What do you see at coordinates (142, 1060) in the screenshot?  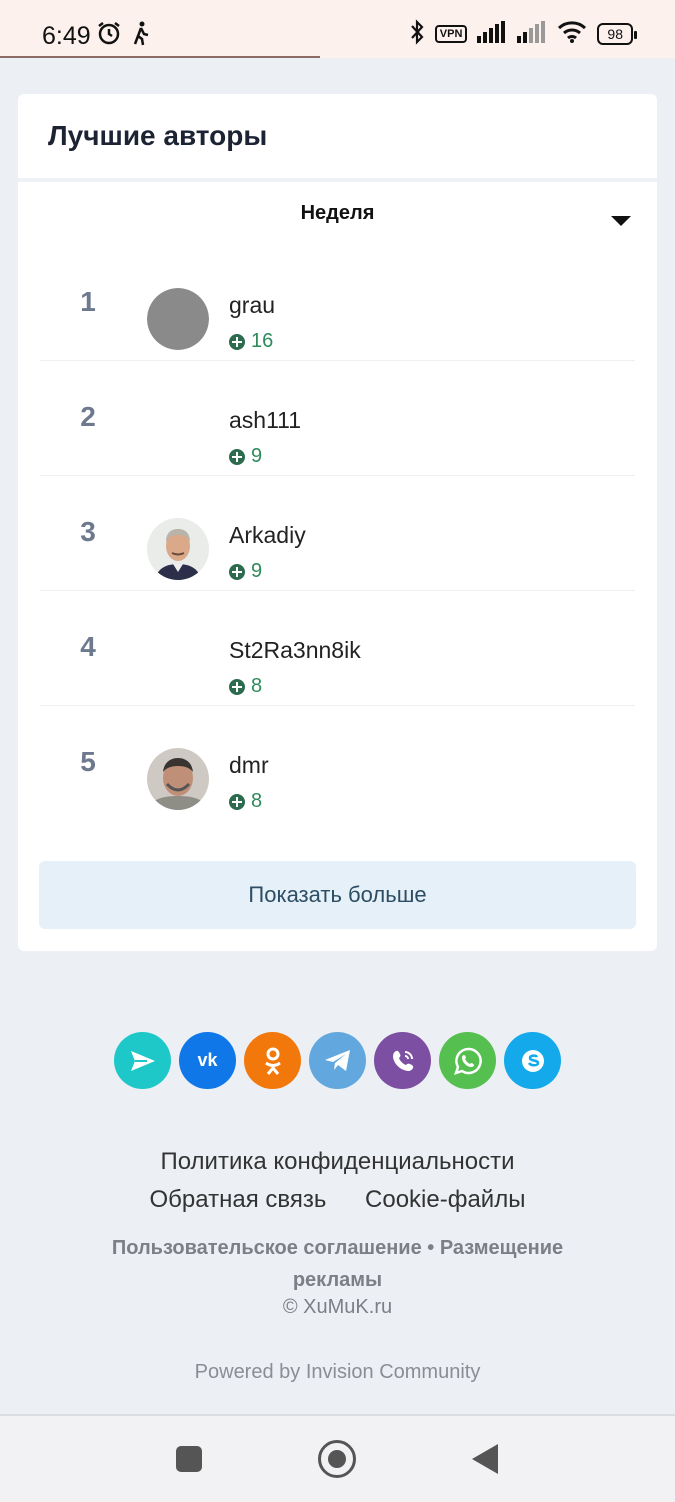 I see `share-icon` at bounding box center [142, 1060].